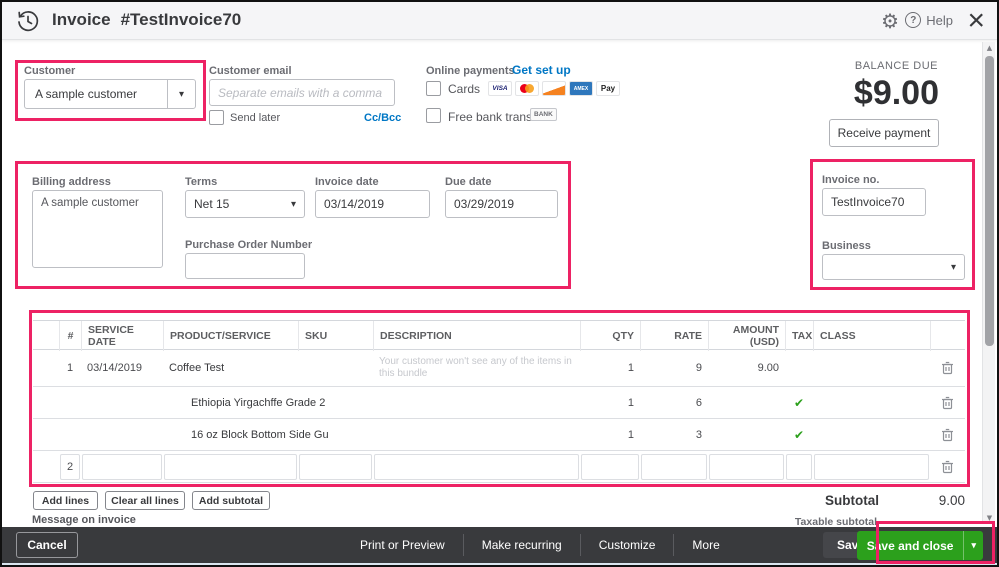  Describe the element at coordinates (674, 435) in the screenshot. I see `rate-cell: 3` at that location.